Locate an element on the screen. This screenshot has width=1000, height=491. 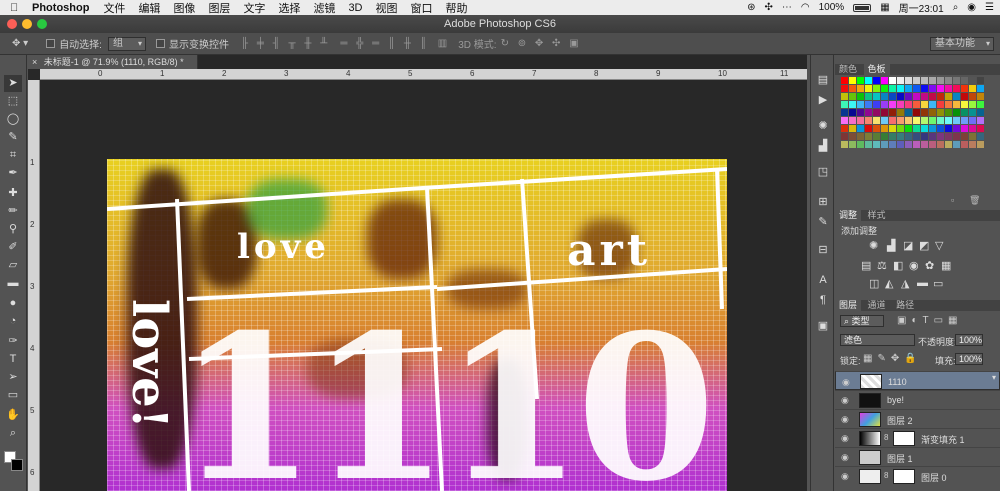
character-panel-icon: A is located at coordinates (823, 280).